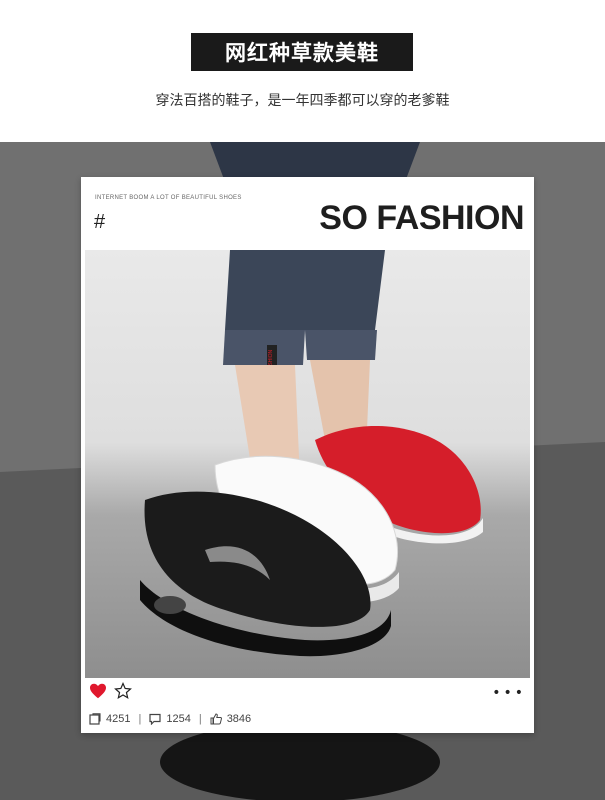  What do you see at coordinates (307, 691) in the screenshot?
I see `actions-row: •••` at bounding box center [307, 691].